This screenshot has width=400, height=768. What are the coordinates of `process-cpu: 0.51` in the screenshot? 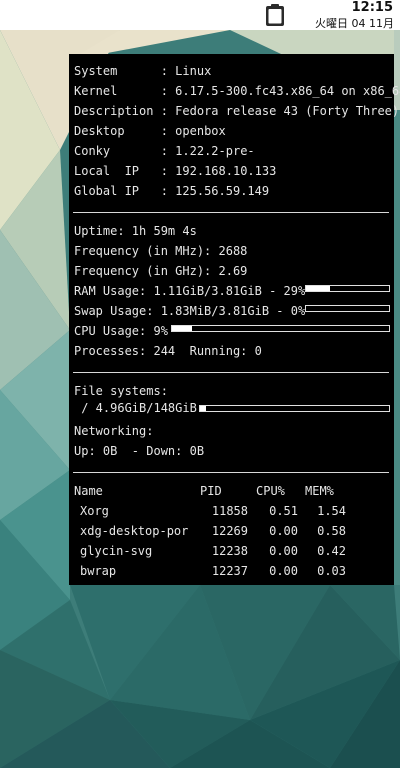 It's located at (283, 511).